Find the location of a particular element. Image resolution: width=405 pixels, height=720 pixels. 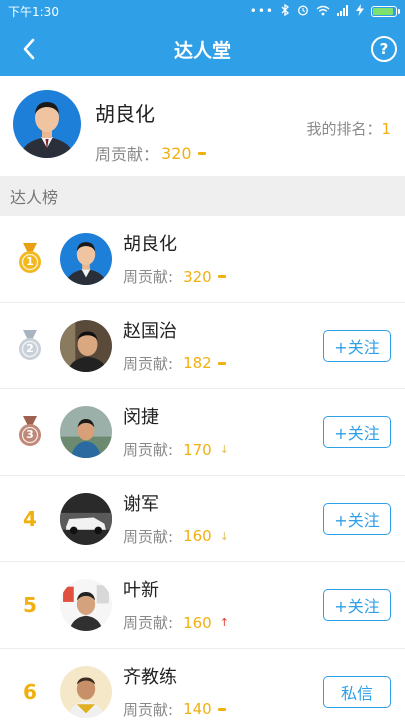

my-profile-card: 胡良化 周贡献： 320 我的排名：1 is located at coordinates (202, 126).